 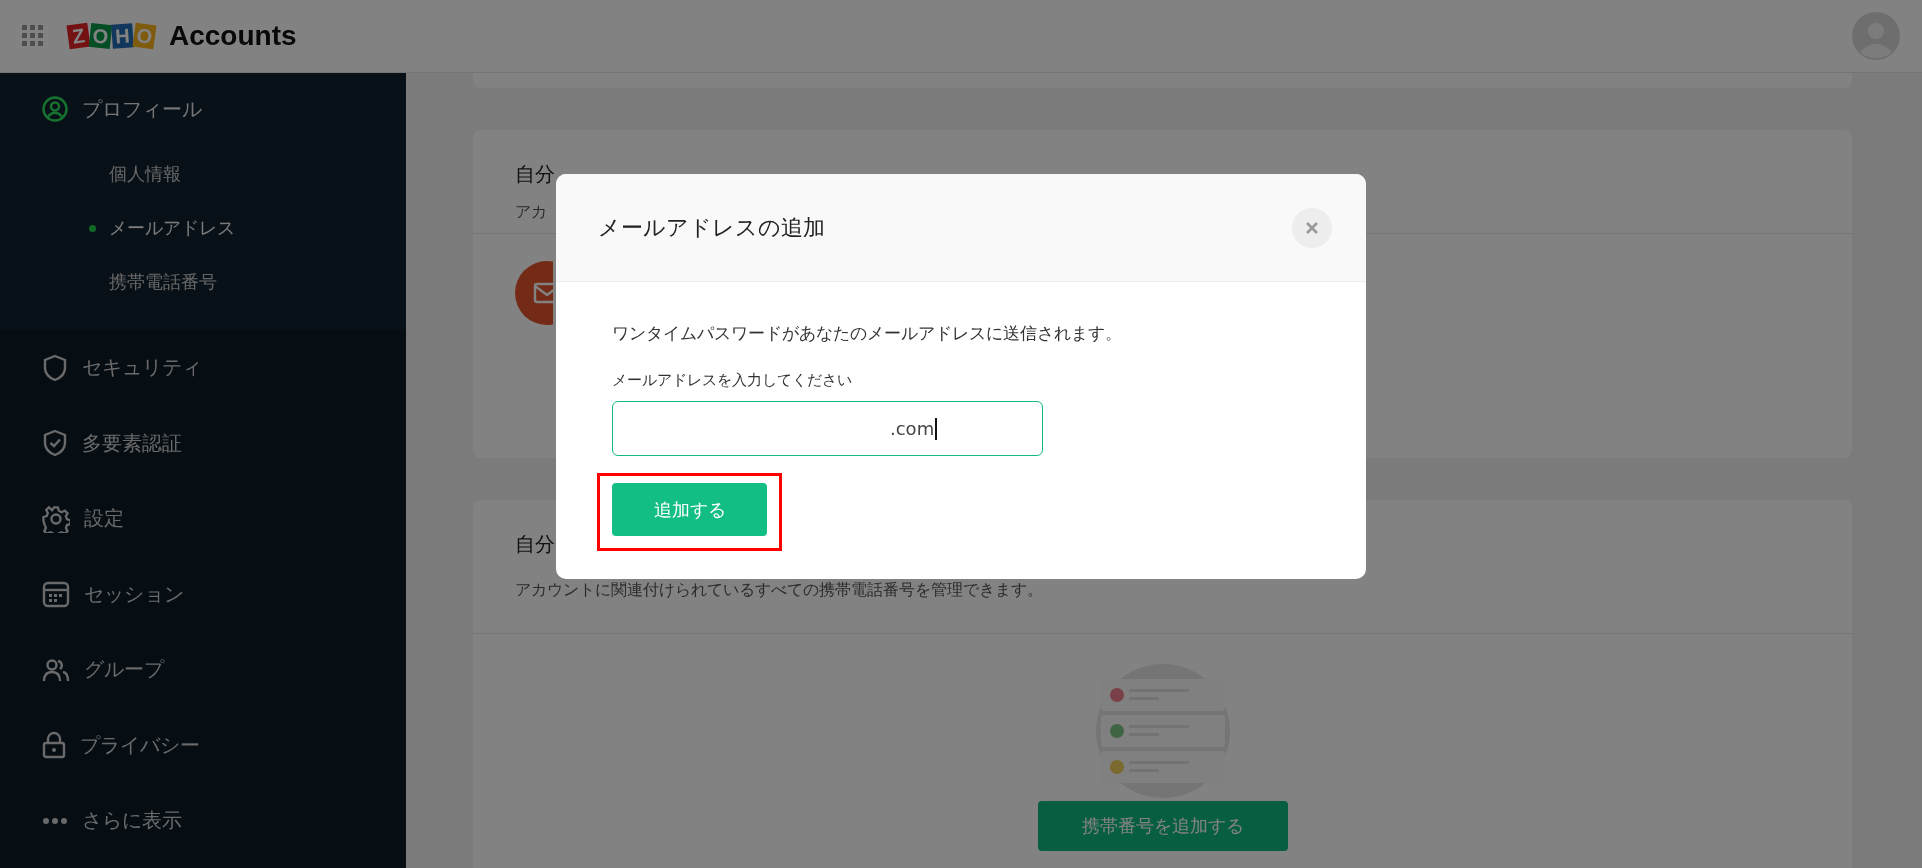 I want to click on people-icon, so click(x=56, y=669).